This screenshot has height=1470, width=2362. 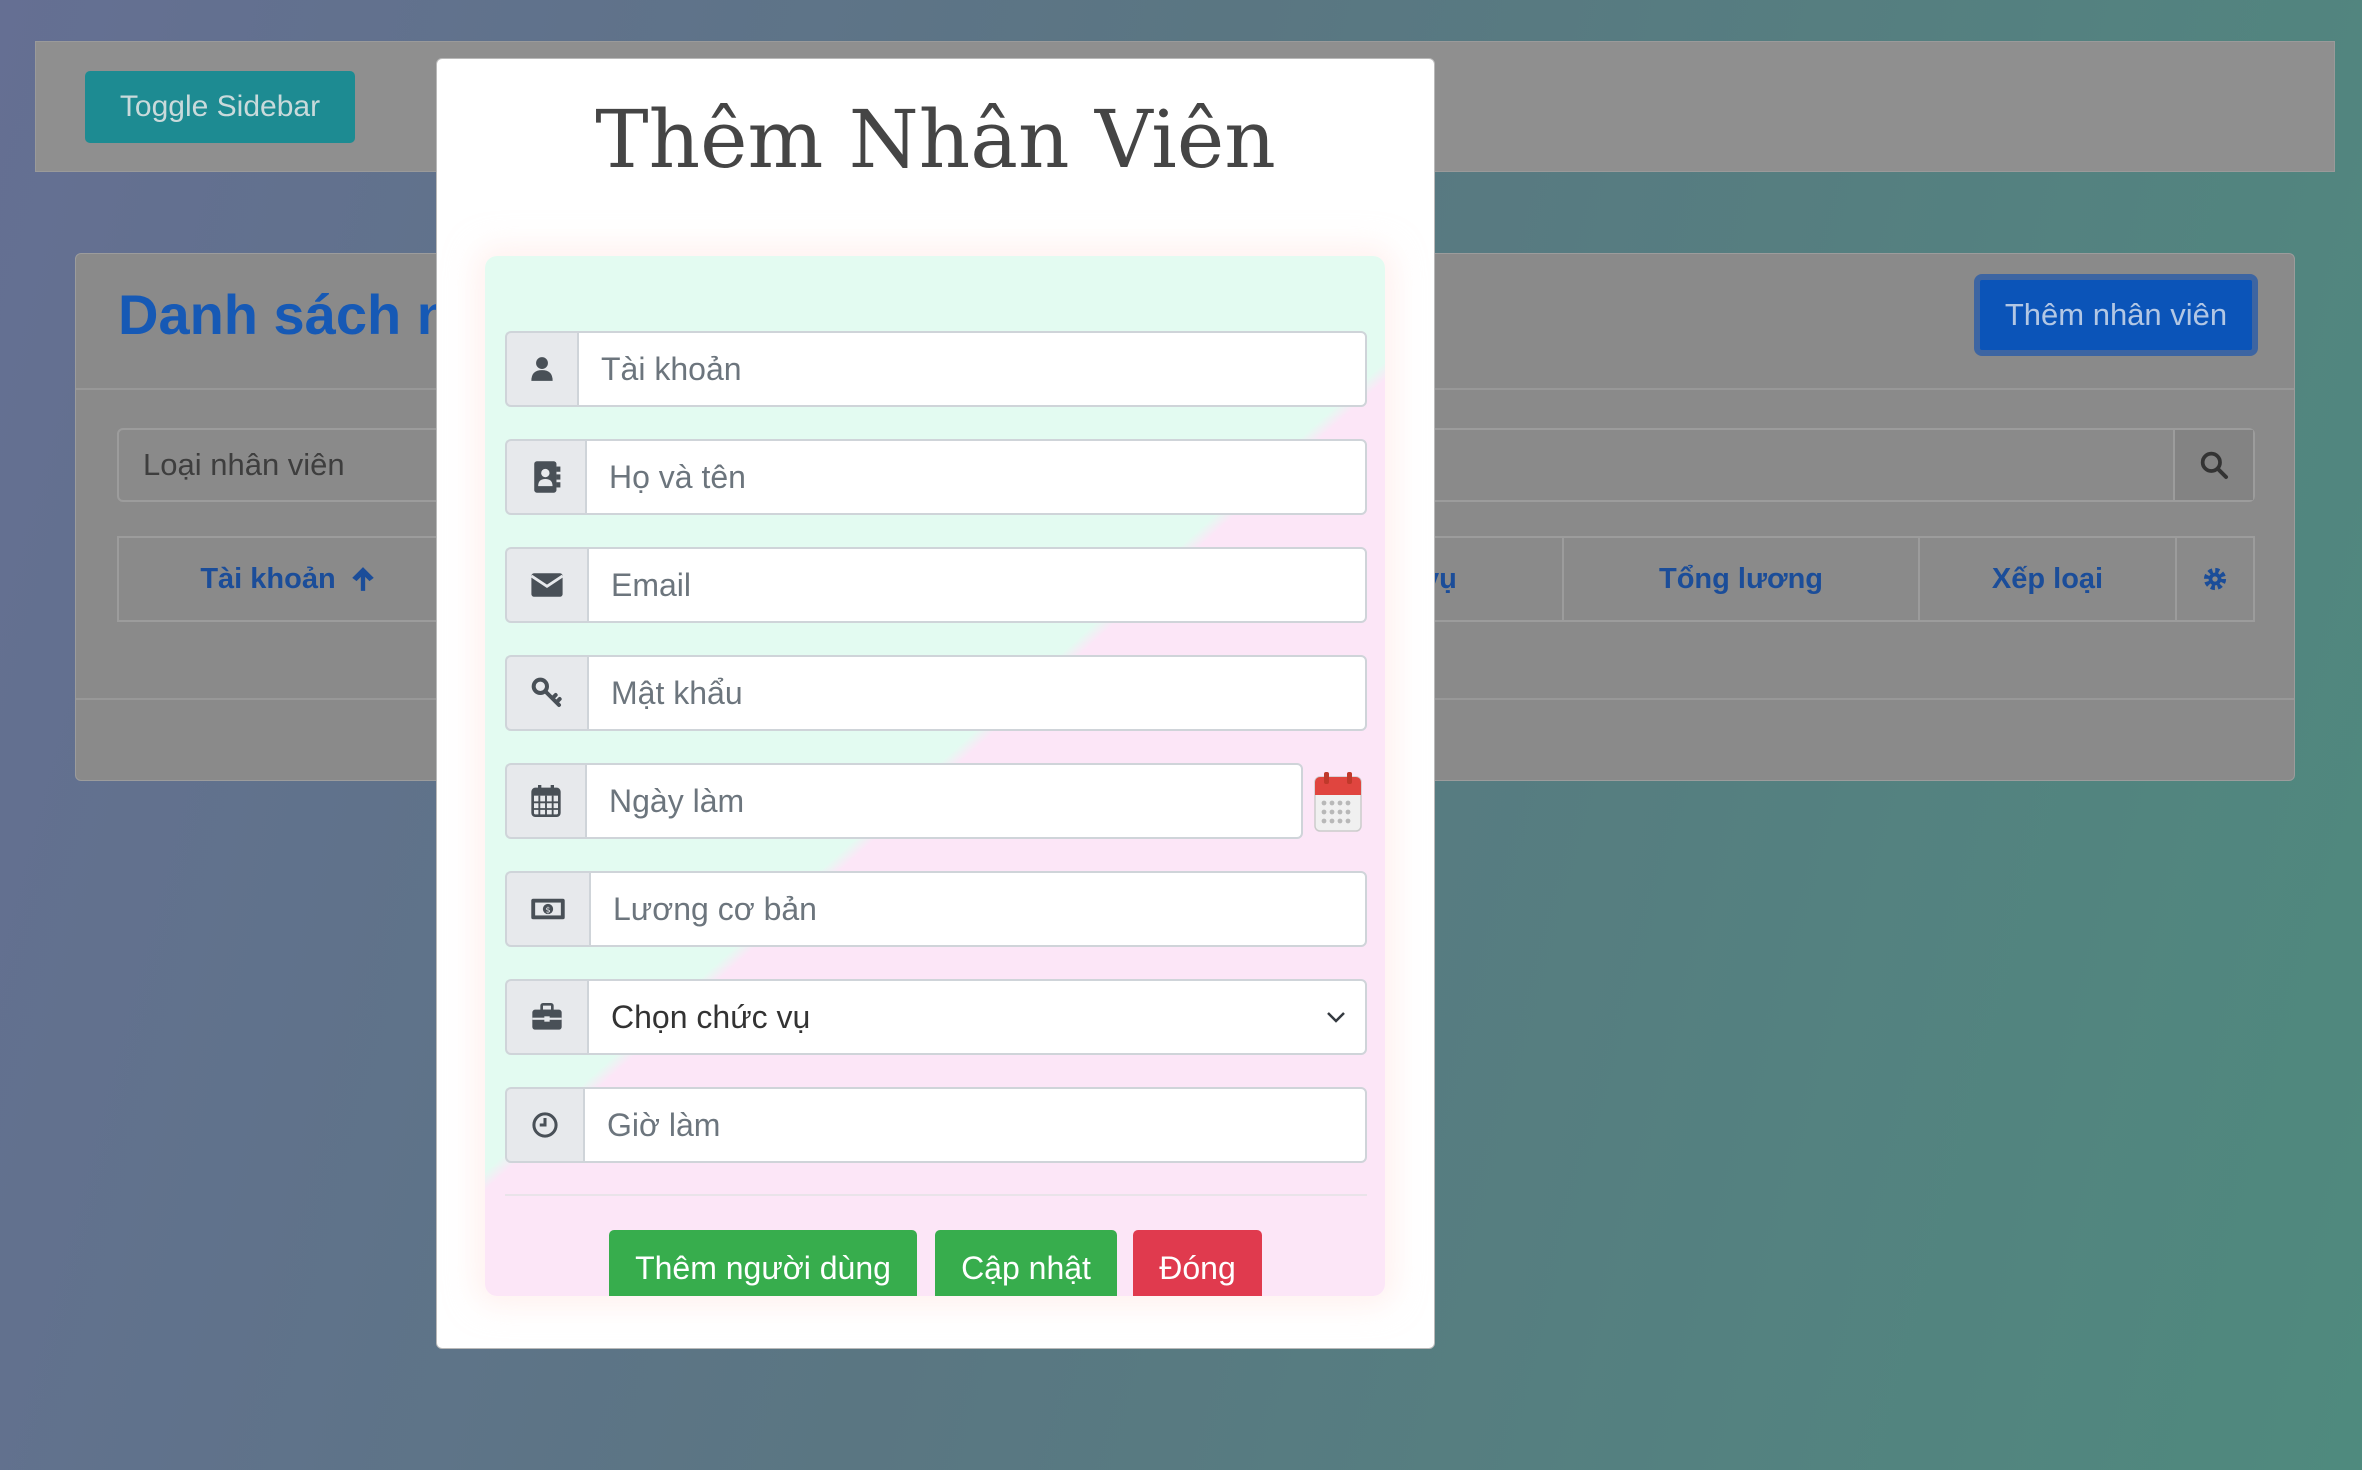 I want to click on add-employee-button: Thêm nhân viên, so click(x=2116, y=315).